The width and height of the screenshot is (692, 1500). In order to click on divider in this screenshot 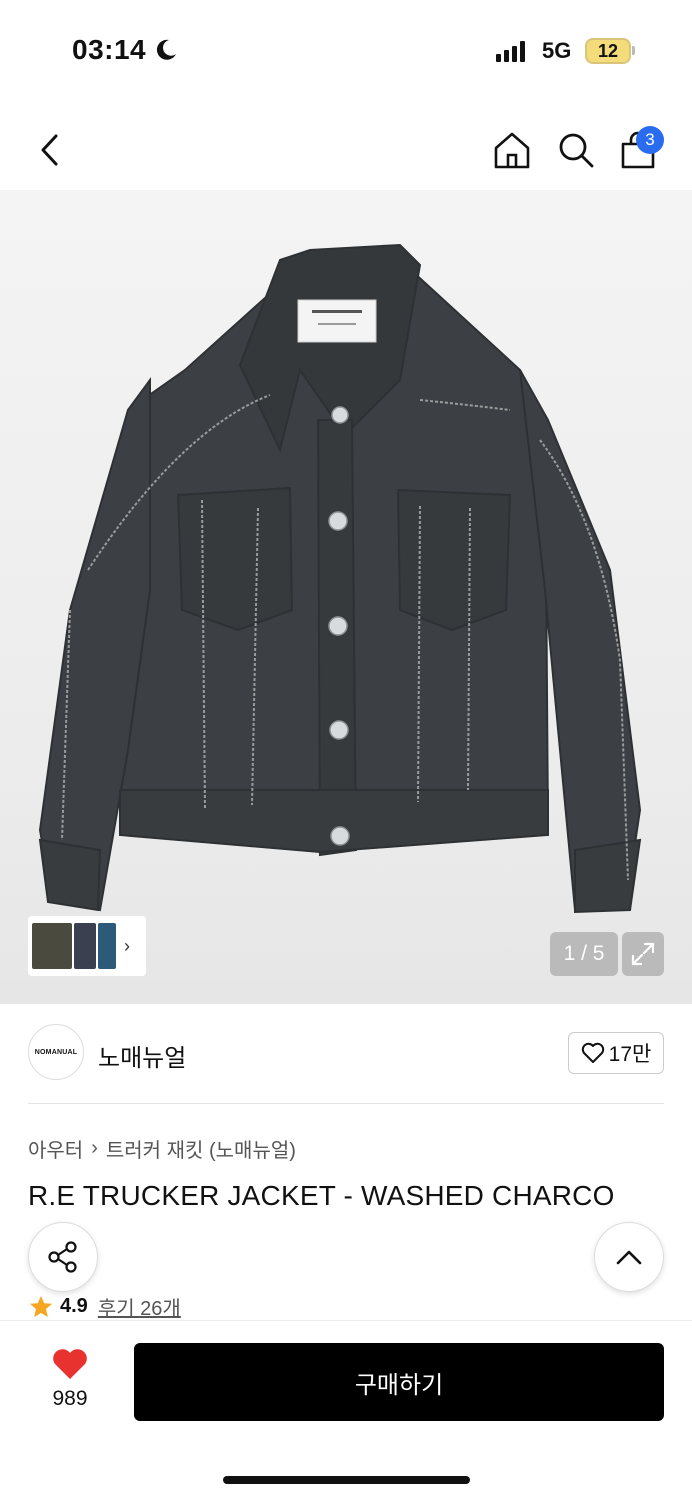, I will do `click(346, 1103)`.